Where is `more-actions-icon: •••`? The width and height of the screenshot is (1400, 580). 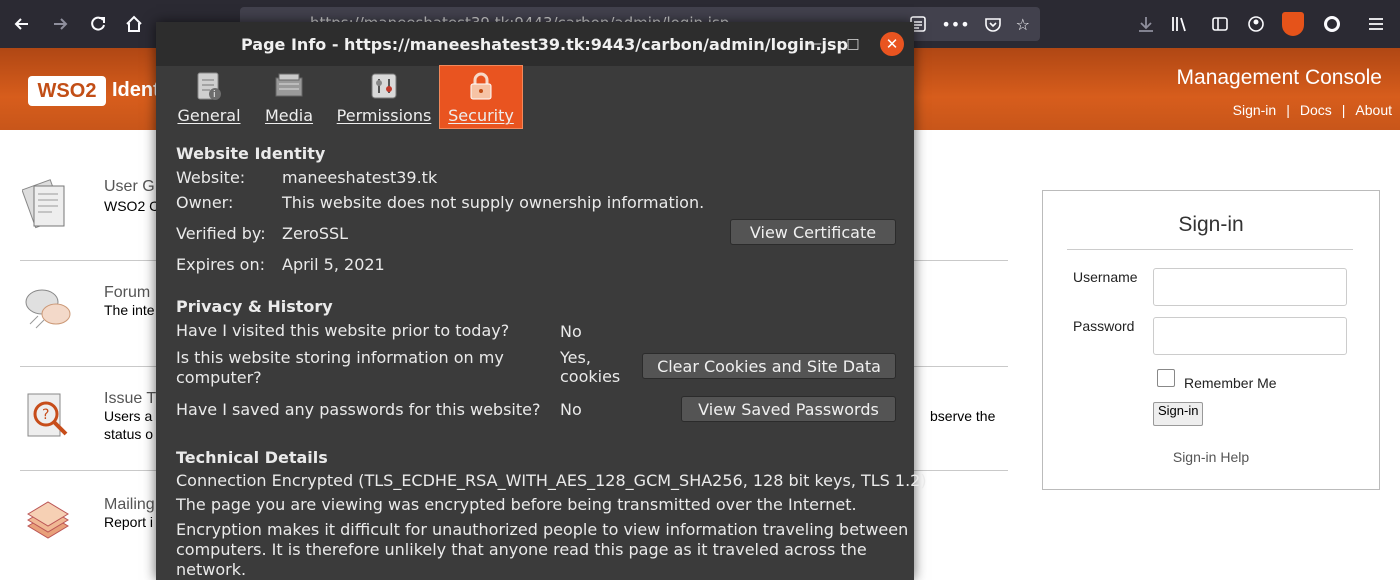
more-actions-icon: ••• is located at coordinates (955, 24).